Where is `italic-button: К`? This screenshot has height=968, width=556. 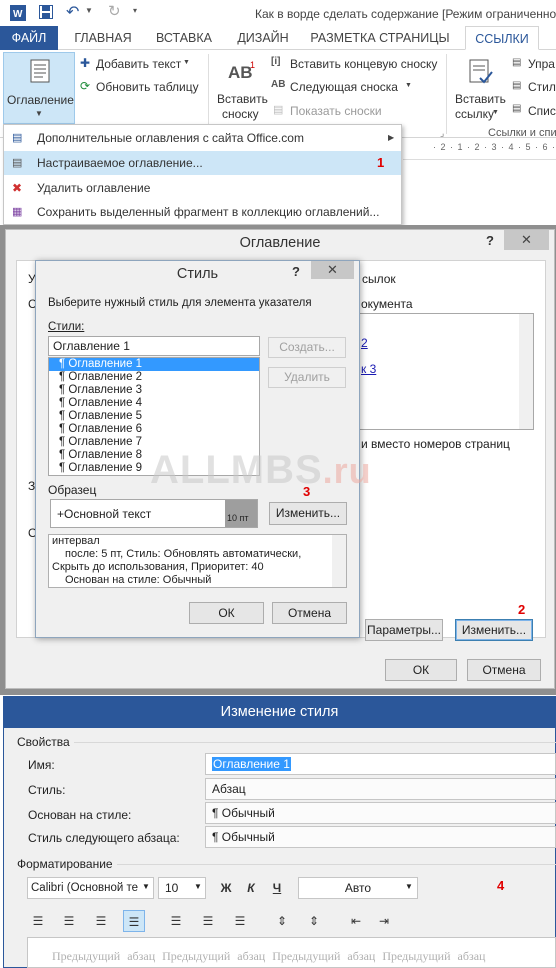
italic-button: К is located at coordinates (251, 888).